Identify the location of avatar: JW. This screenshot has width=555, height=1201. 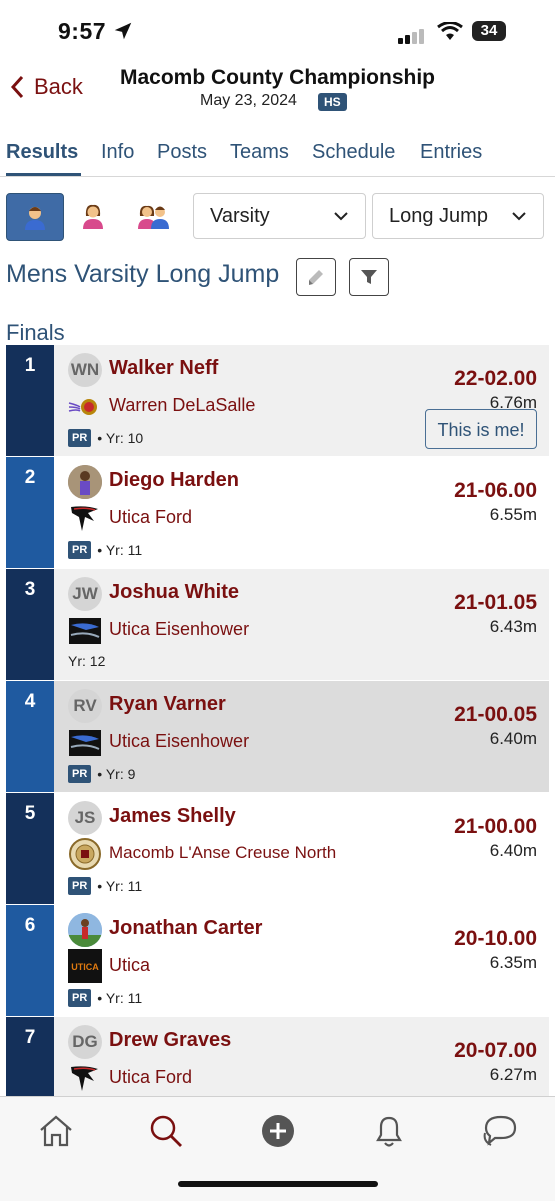
(85, 594).